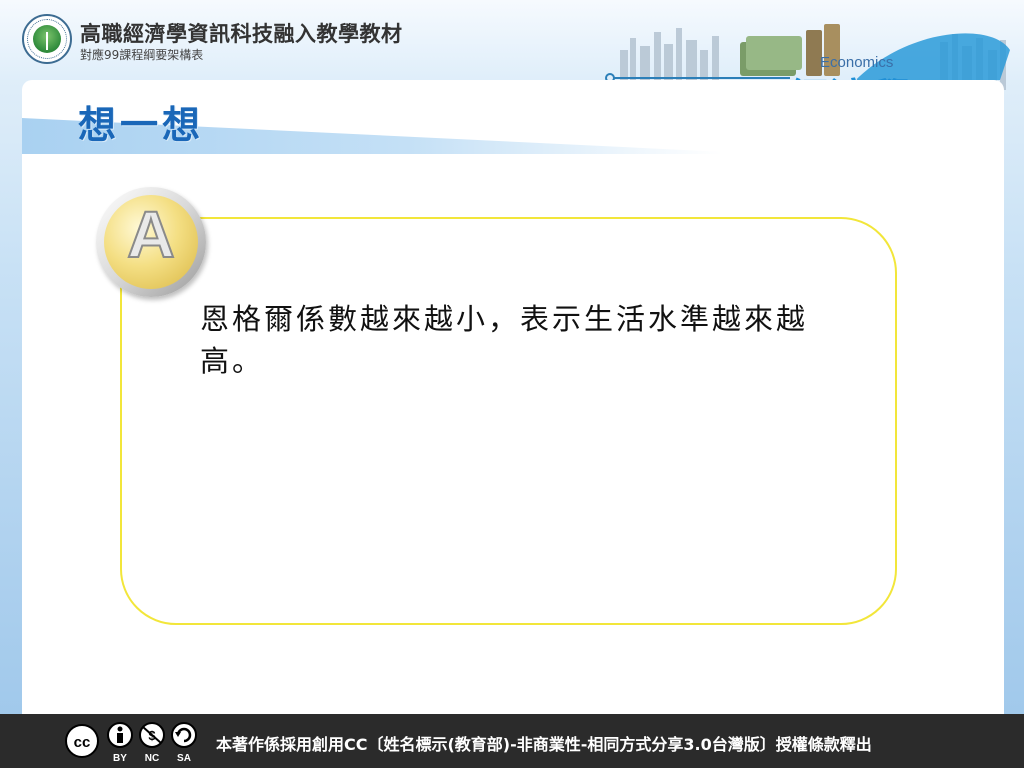 The width and height of the screenshot is (1024, 768). Describe the element at coordinates (141, 124) in the screenshot. I see `page-title: 想一想` at that location.